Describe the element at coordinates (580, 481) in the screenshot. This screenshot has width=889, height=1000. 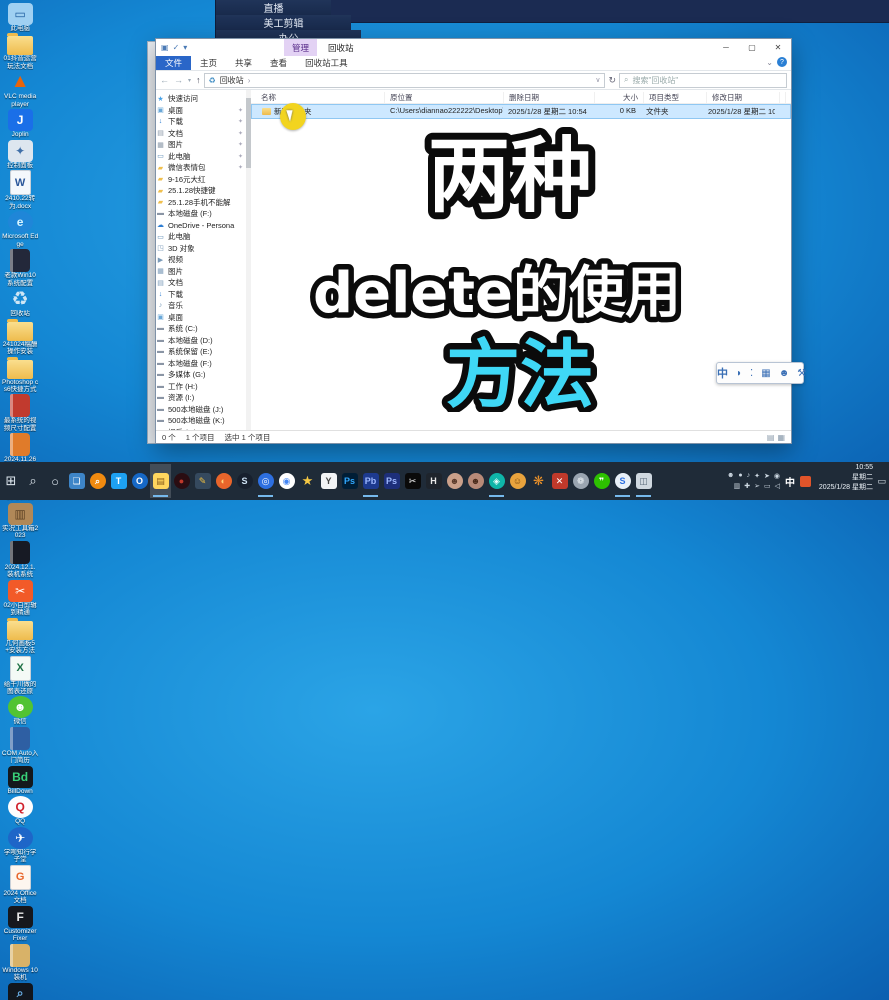
I see `taskbar-app-icon: ❁` at that location.